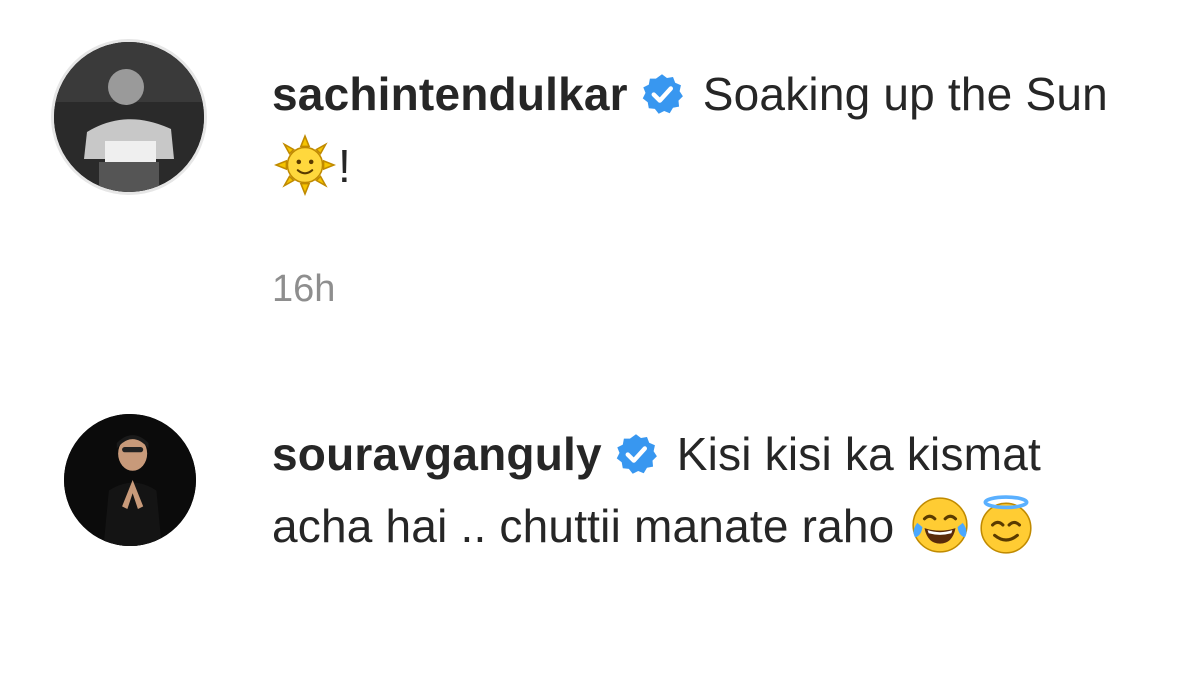 The height and width of the screenshot is (673, 1200). Describe the element at coordinates (940, 525) in the screenshot. I see `face-with-tears-of-joy-icon` at that location.